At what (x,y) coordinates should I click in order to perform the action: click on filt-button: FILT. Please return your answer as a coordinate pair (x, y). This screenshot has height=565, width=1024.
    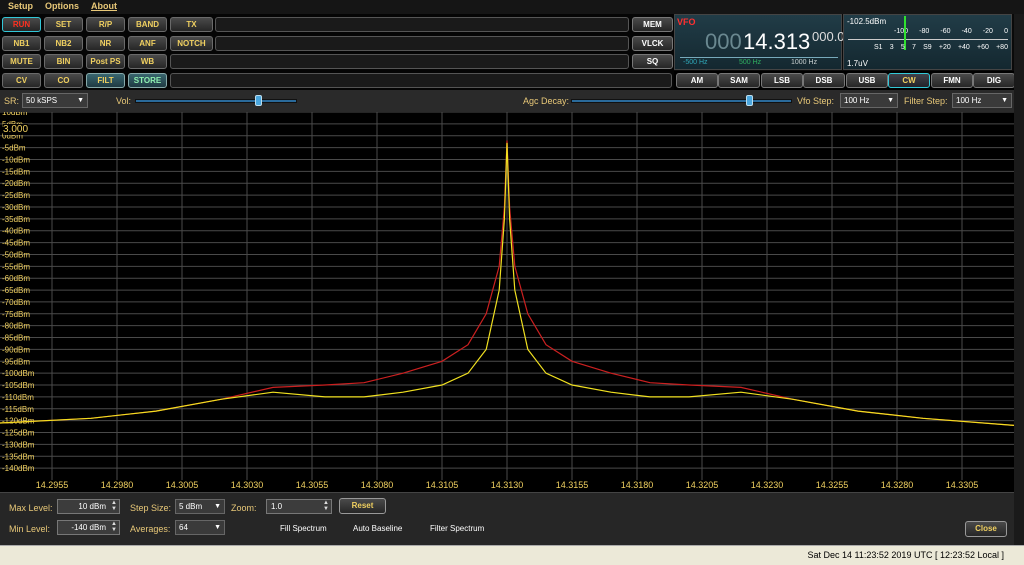
    Looking at the image, I should click on (105, 80).